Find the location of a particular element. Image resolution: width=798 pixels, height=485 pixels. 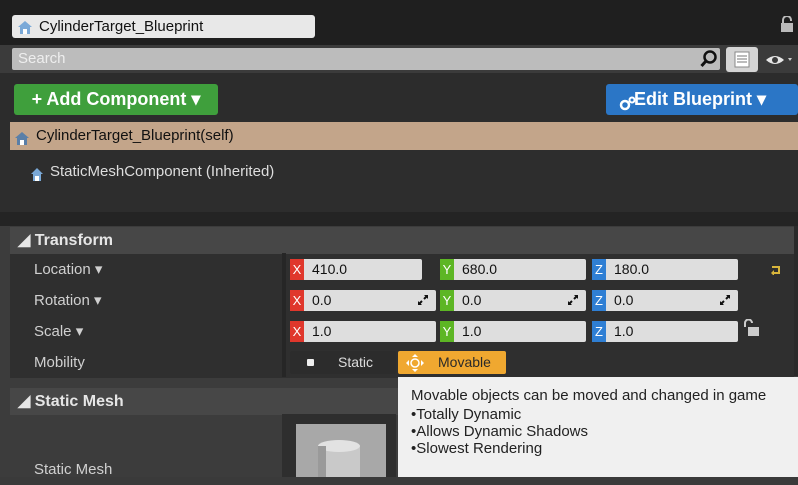

location-x-field: 410.0 is located at coordinates (363, 269).